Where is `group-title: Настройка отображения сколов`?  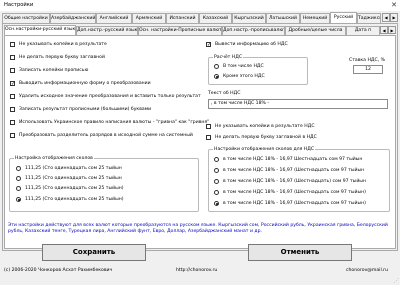 group-title: Настройка отображения сколов is located at coordinates (54, 158).